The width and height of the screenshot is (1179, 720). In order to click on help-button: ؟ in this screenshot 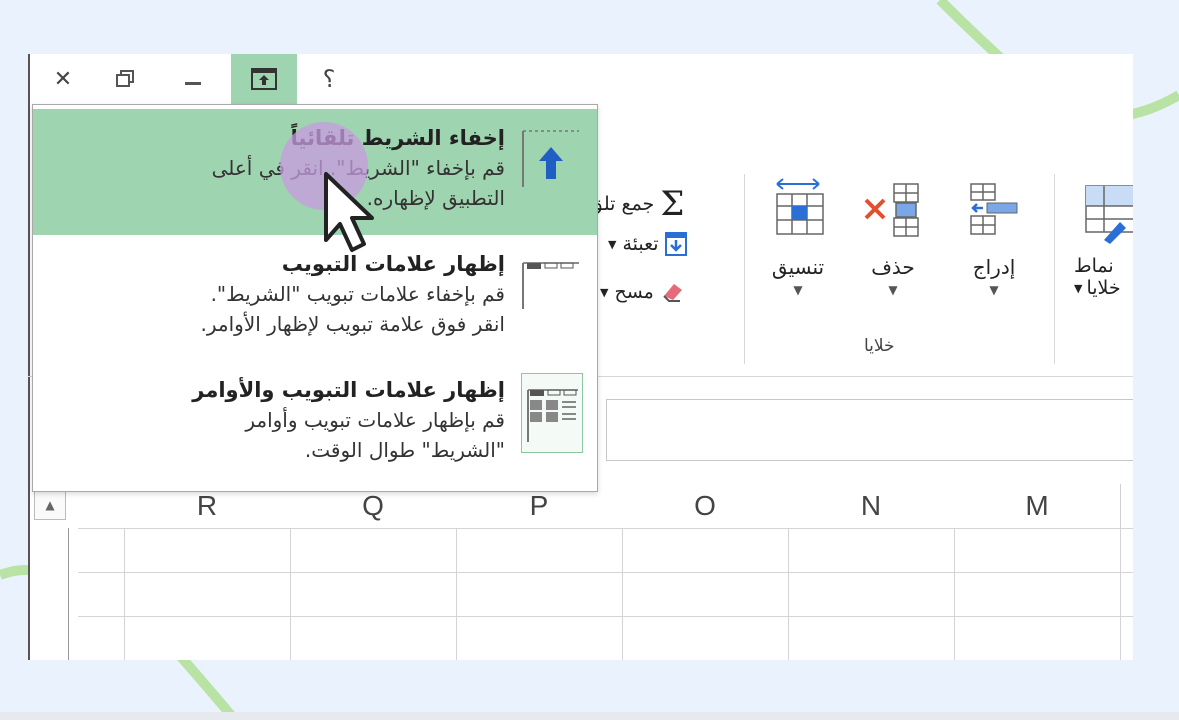, I will do `click(329, 79)`.